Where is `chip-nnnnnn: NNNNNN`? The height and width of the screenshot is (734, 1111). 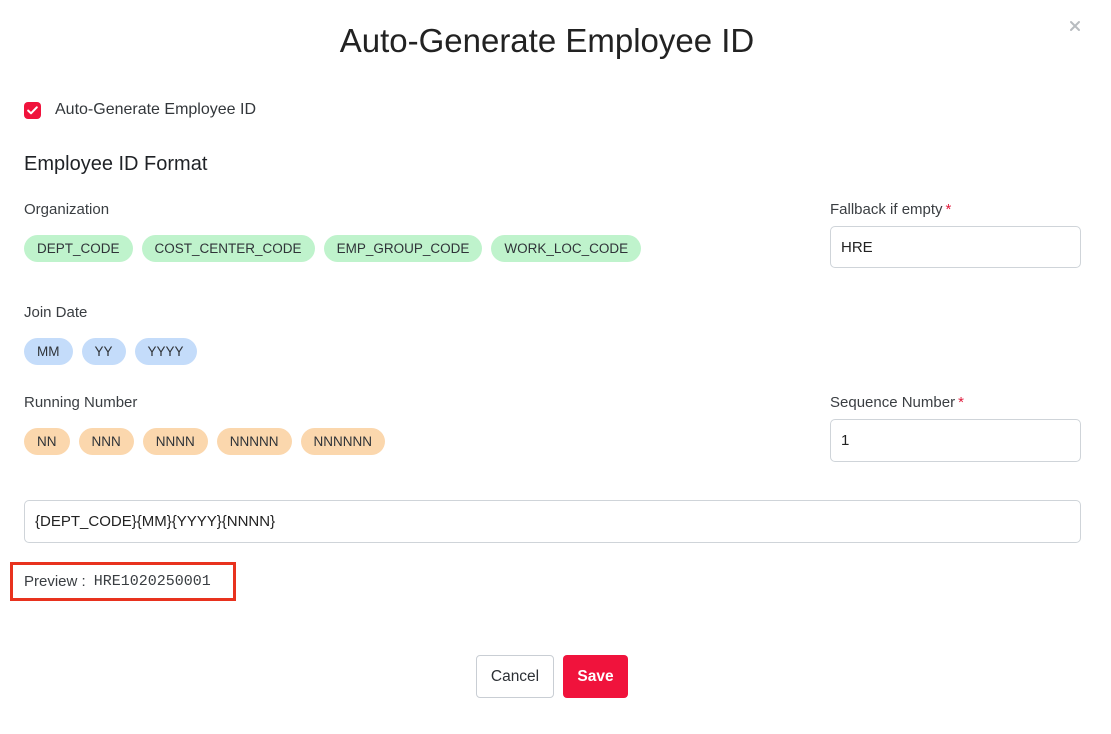
chip-nnnnnn: NNNNNN is located at coordinates (342, 441).